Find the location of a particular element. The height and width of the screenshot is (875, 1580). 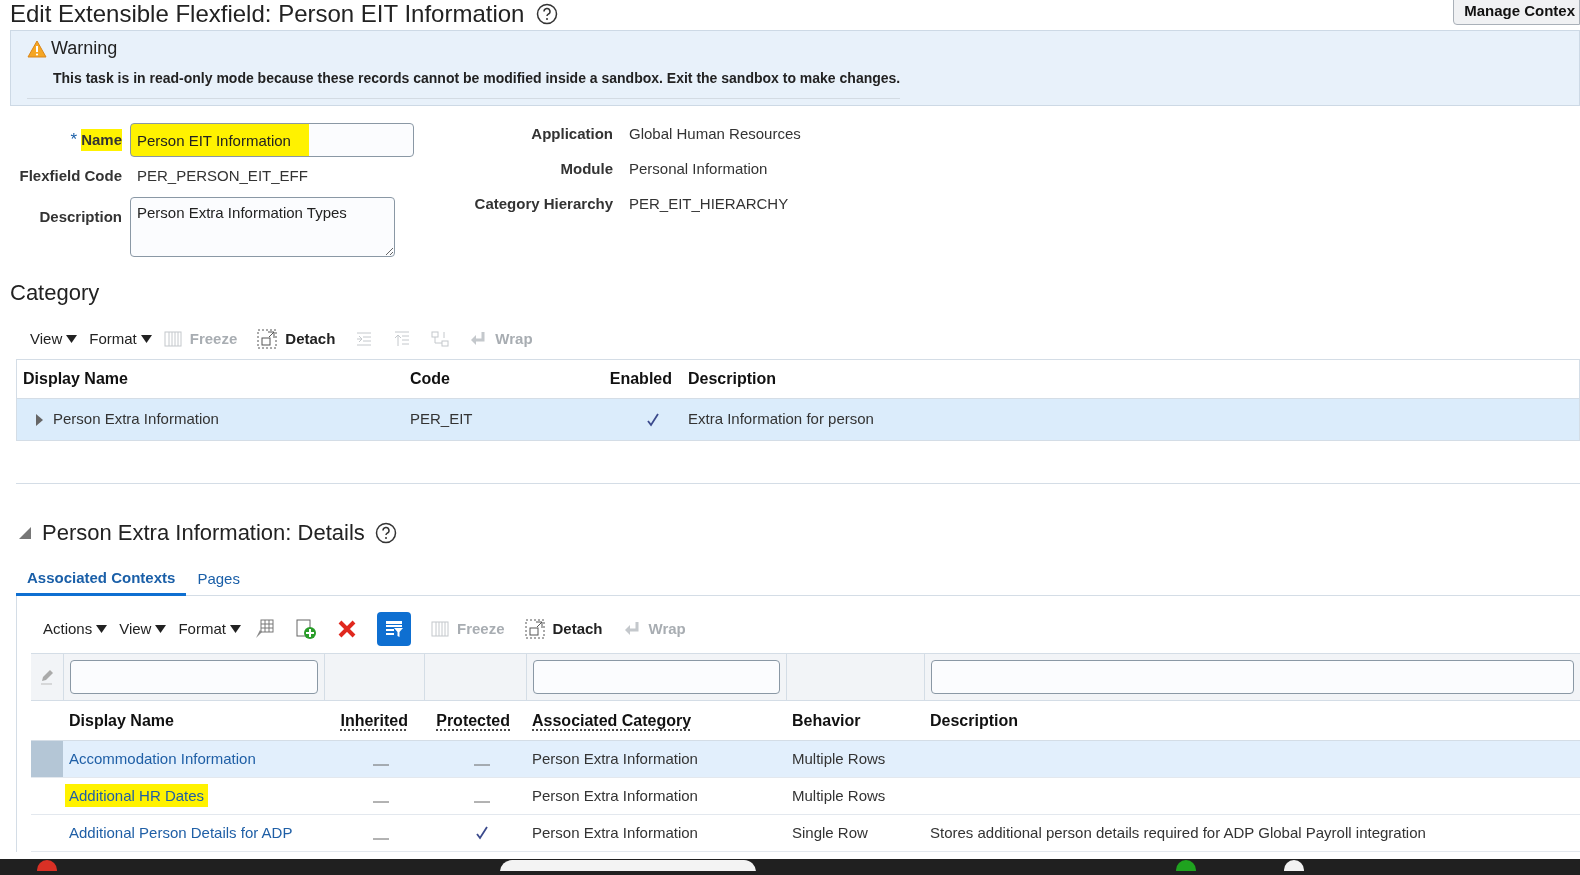

indent-icon is located at coordinates (364, 339).